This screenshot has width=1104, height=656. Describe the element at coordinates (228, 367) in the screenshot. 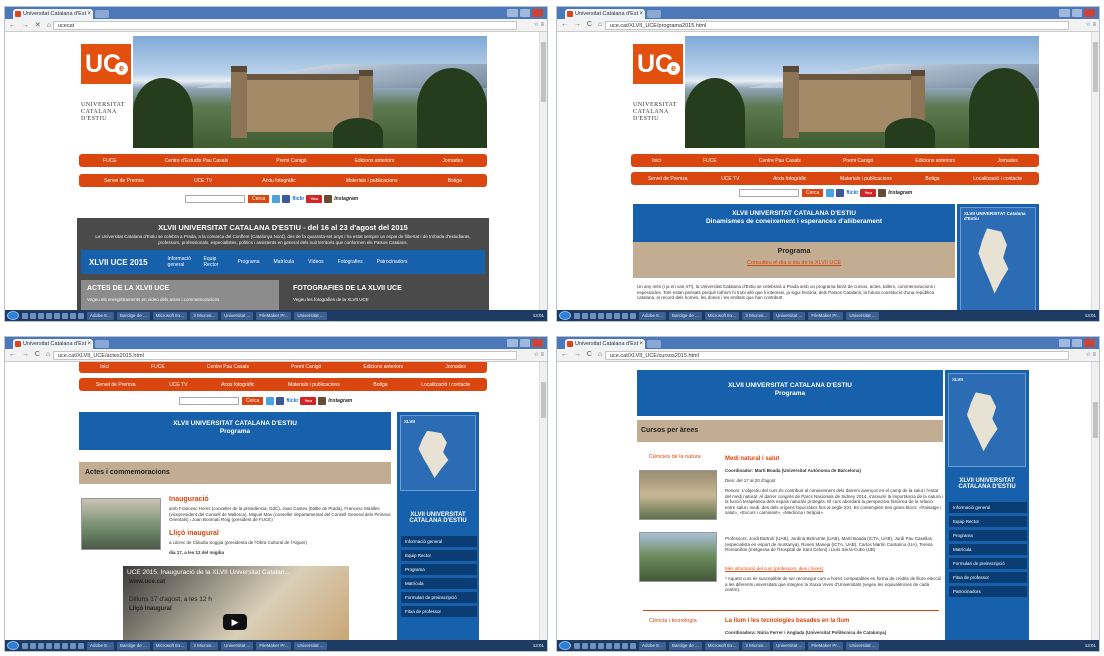

I see `menu-item: Centre Pau Casals` at that location.